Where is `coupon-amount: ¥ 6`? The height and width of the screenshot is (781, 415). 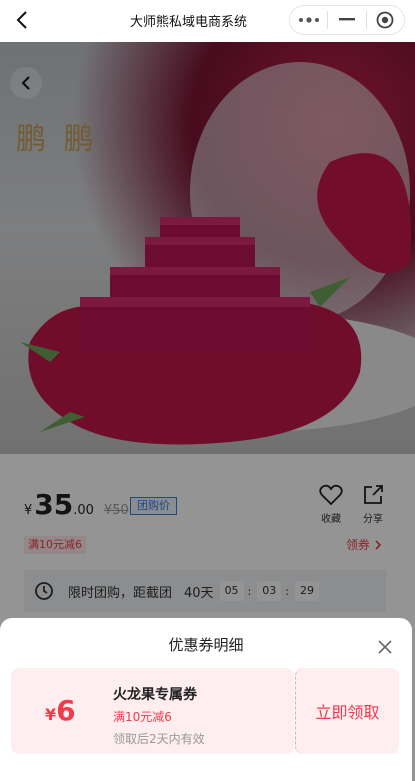
coupon-amount: ¥ 6 is located at coordinates (60, 710).